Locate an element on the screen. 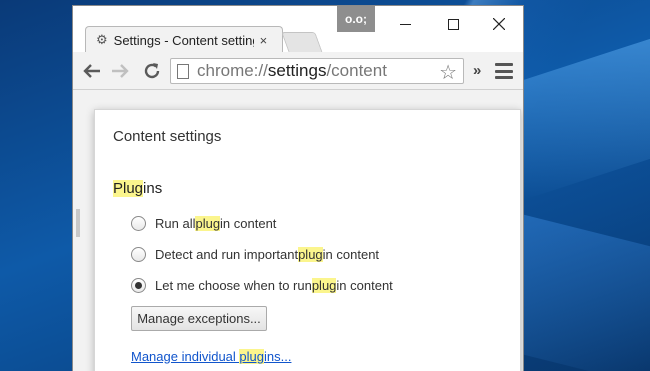 The width and height of the screenshot is (650, 371). plugins-section-title: Plugins is located at coordinates (137, 188).